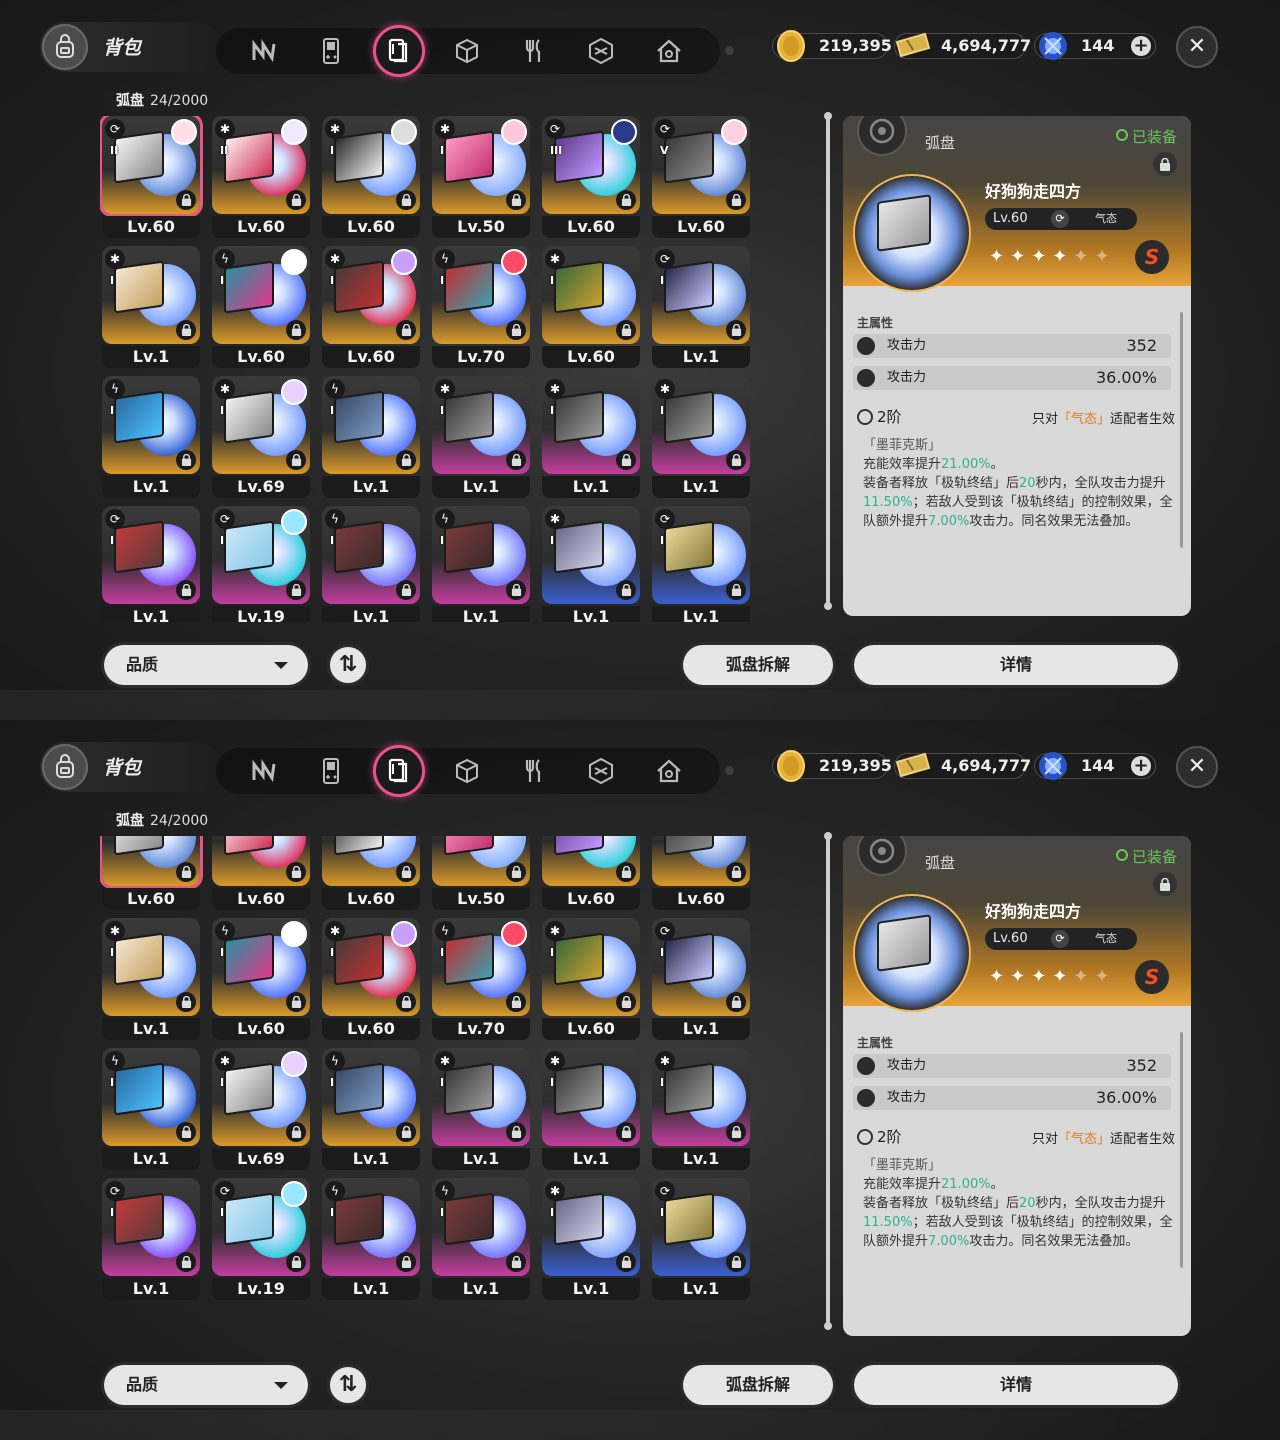  Describe the element at coordinates (828, 361) in the screenshot. I see `grid-scrollbar` at that location.